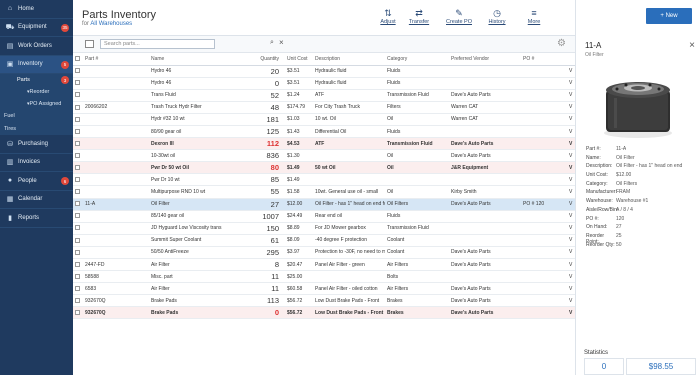 This screenshot has width=700, height=375. What do you see at coordinates (561, 43) in the screenshot?
I see `gear-icon: ⚙` at bounding box center [561, 43].